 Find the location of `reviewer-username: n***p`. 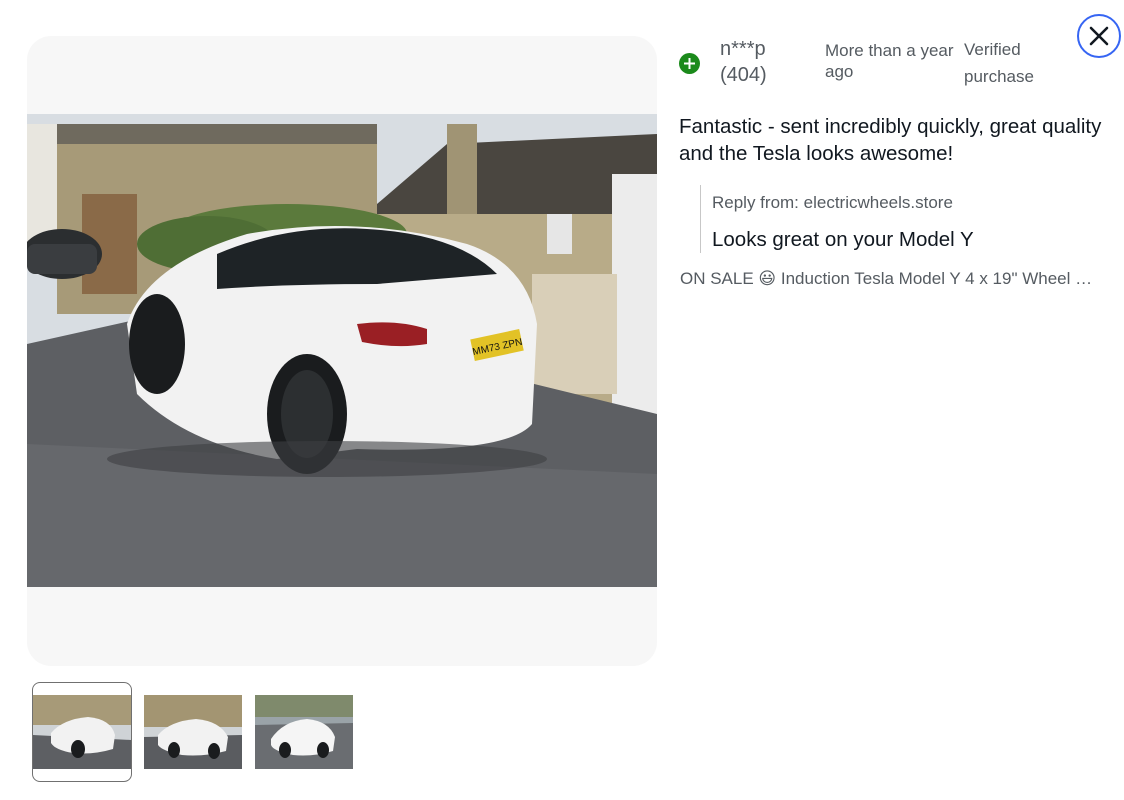

reviewer-username: n***p is located at coordinates (743, 49).